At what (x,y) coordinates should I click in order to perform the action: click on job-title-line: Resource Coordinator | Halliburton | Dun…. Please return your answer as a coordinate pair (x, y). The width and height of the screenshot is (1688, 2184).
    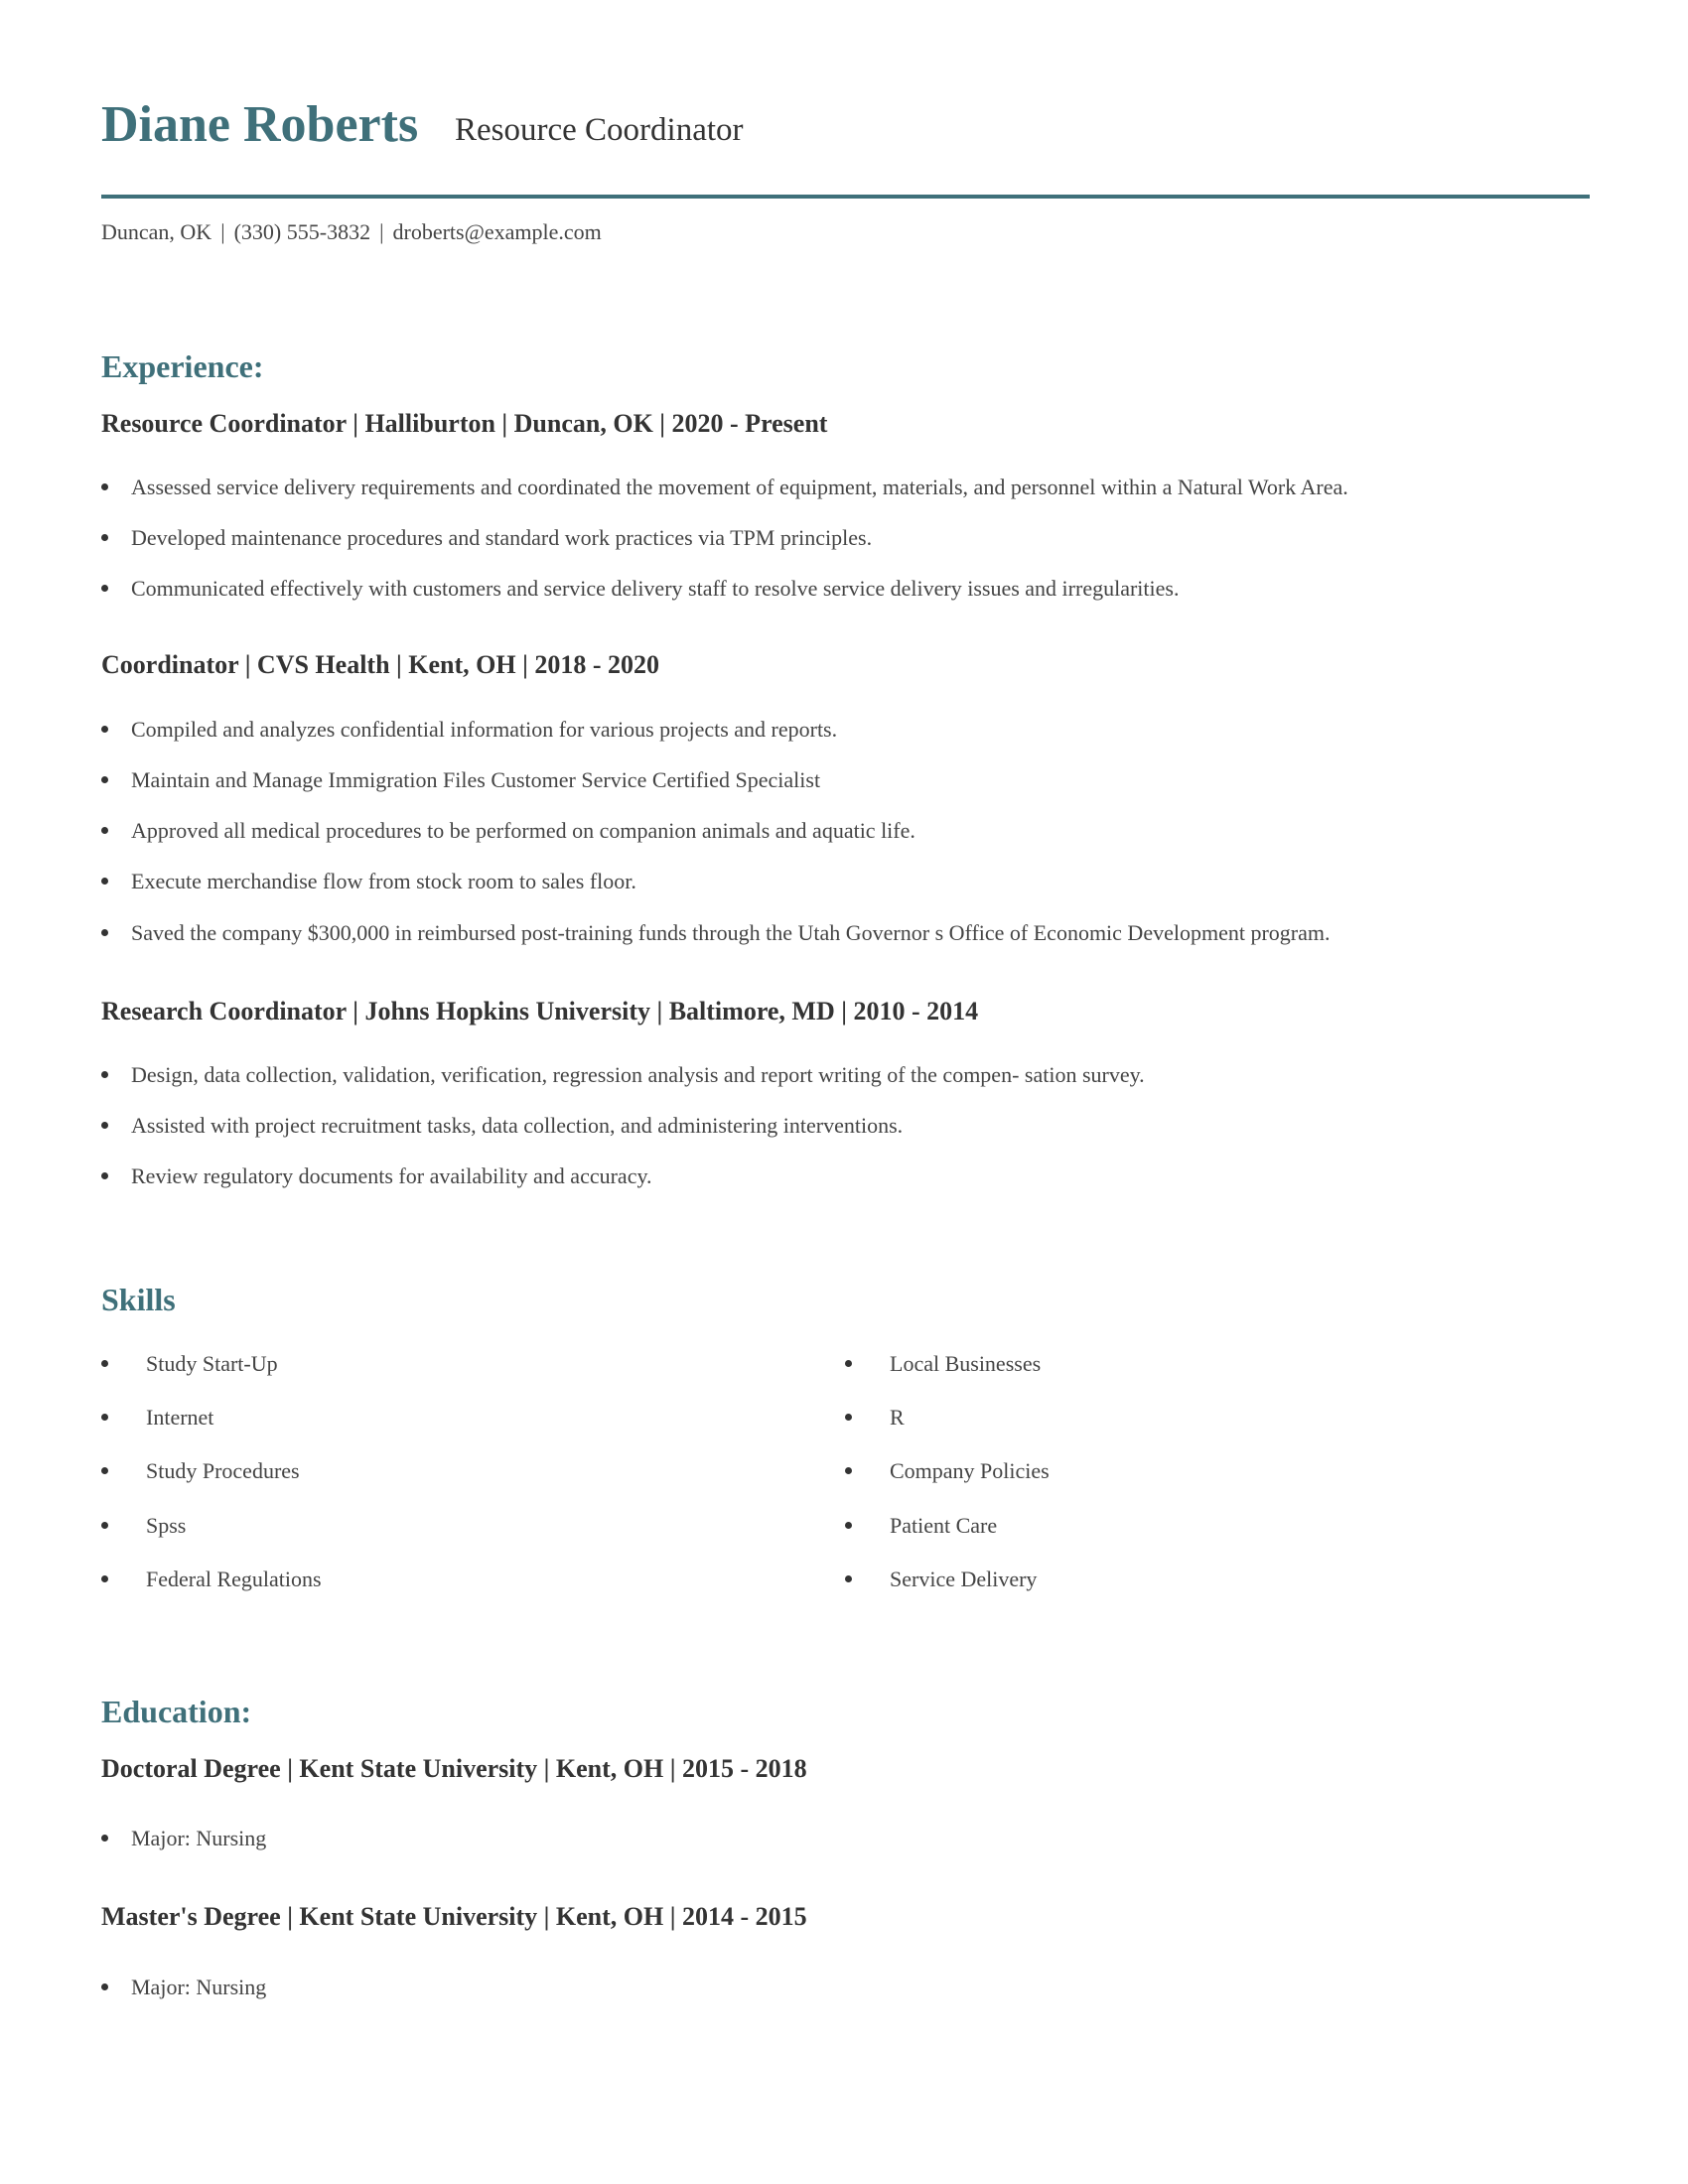
    Looking at the image, I should click on (464, 423).